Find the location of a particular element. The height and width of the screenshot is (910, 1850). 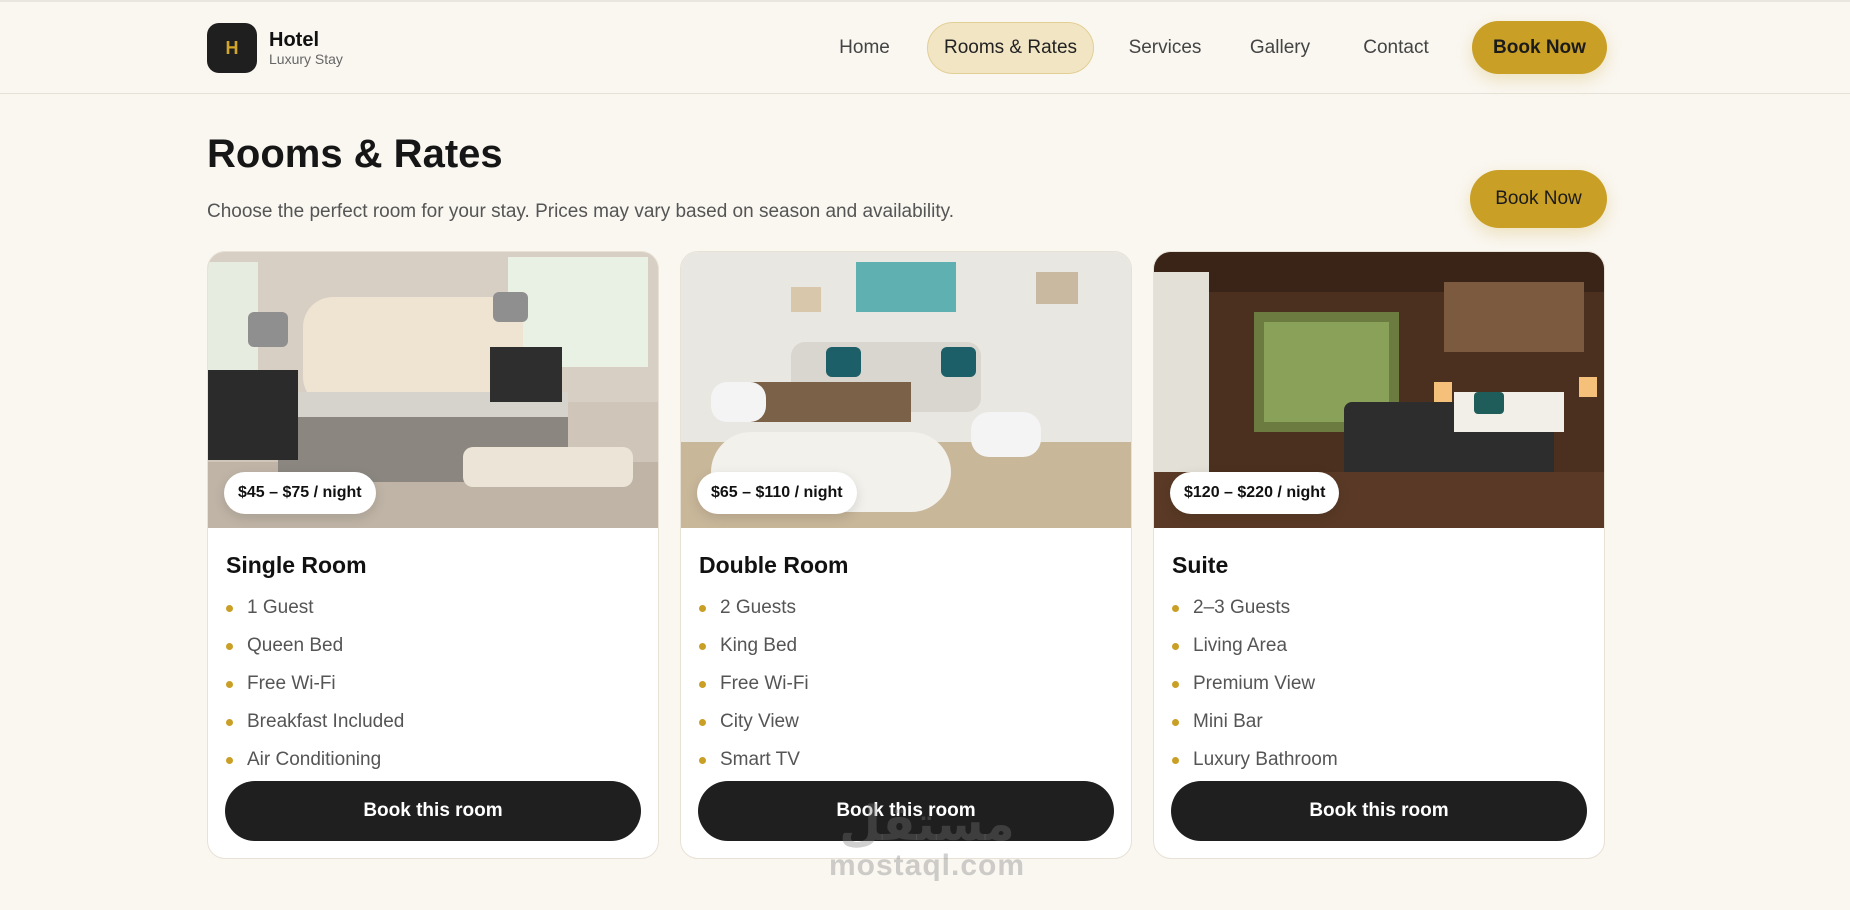

feature-item: Premium View is located at coordinates (1379, 684).